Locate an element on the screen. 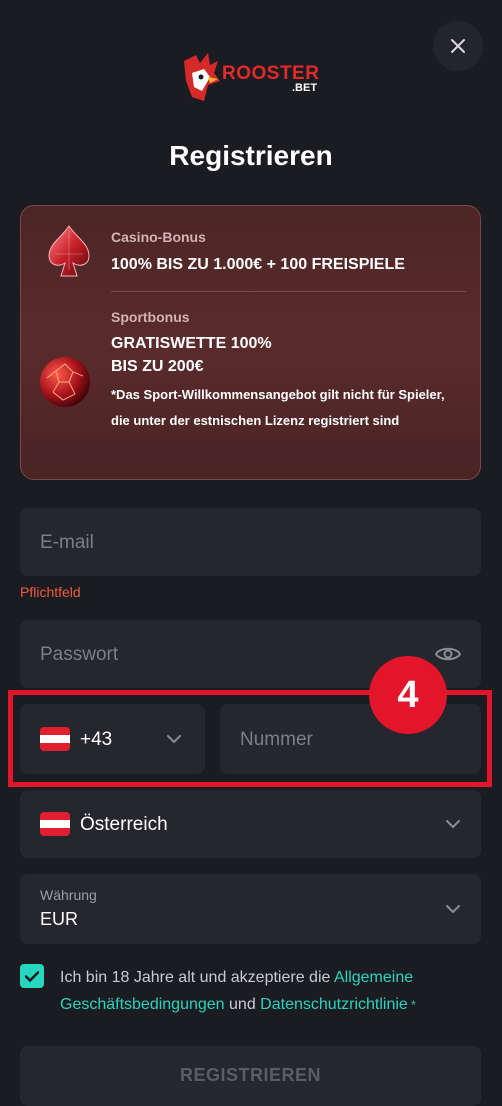  step-badge: 4 is located at coordinates (408, 695).